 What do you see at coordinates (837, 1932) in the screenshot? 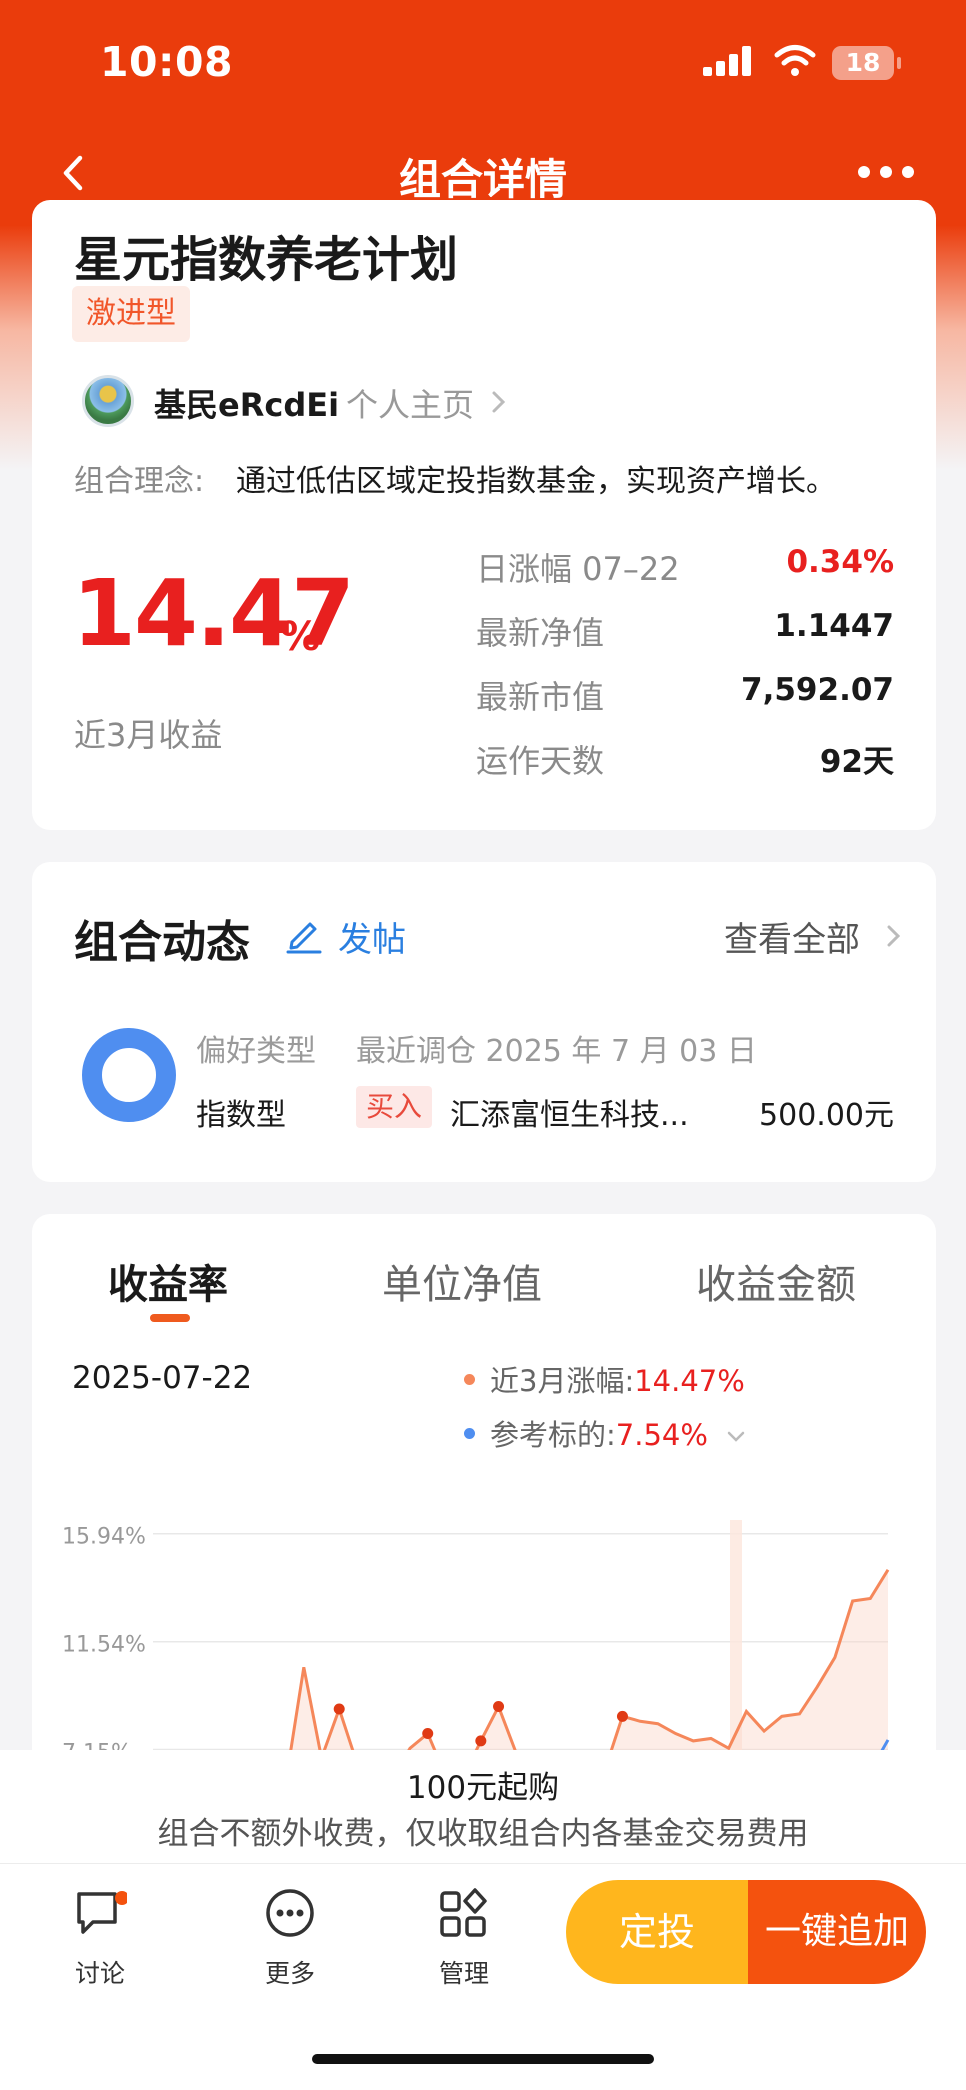
I see `one-click-add-button: 一键追加` at bounding box center [837, 1932].